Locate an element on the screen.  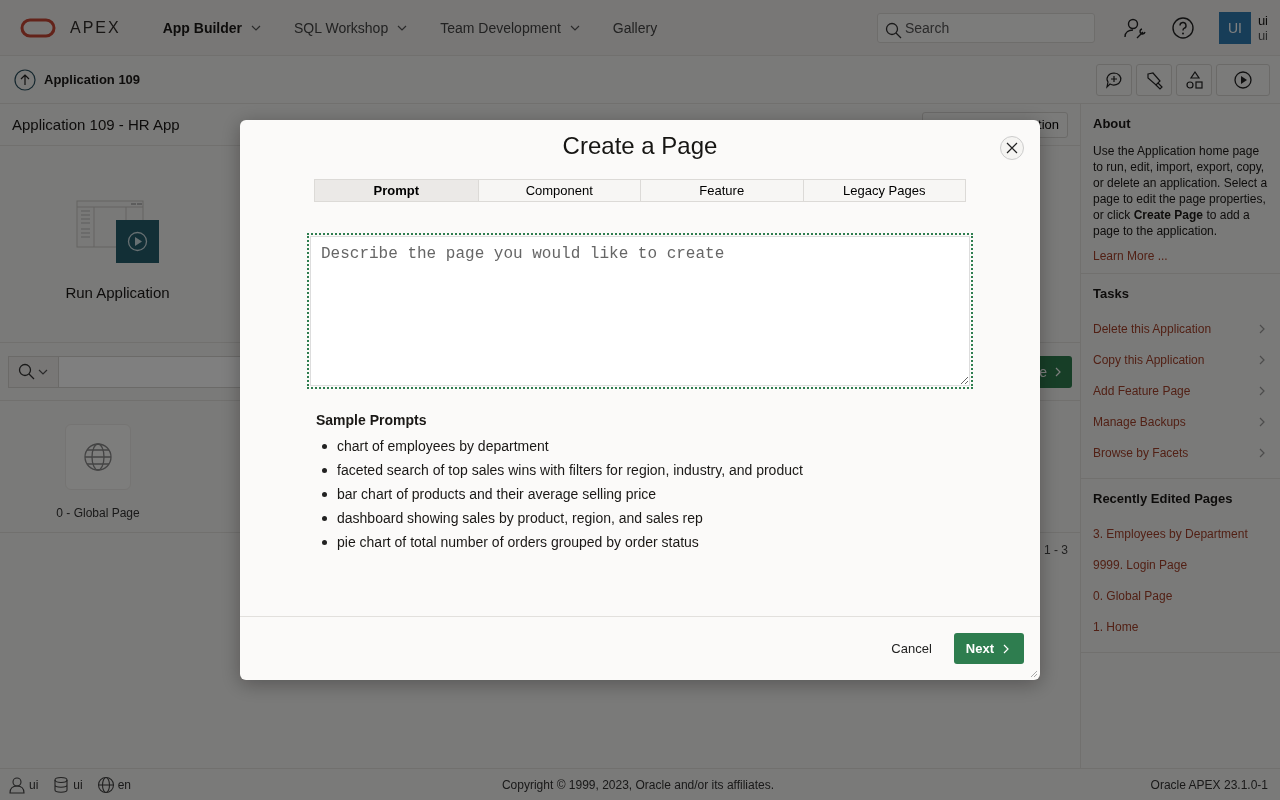
section-heading: Recently Edited Pages is located at coordinates (1163, 498).